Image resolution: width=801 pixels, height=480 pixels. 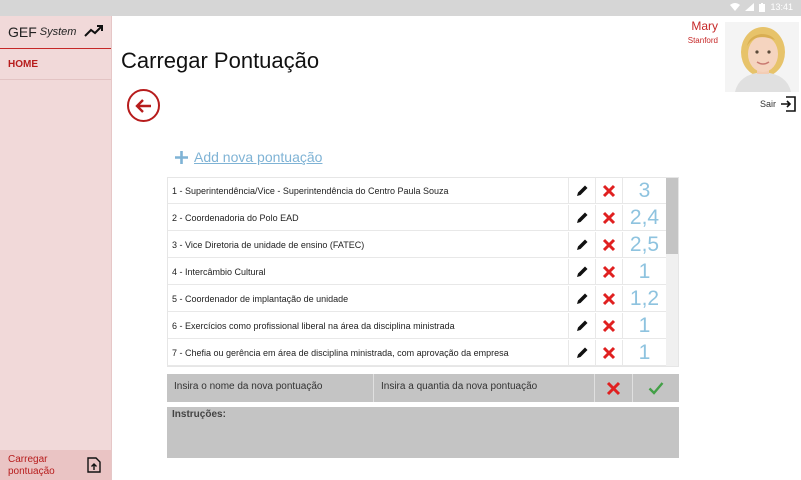 I want to click on user-surname: Stanford, so click(x=702, y=40).